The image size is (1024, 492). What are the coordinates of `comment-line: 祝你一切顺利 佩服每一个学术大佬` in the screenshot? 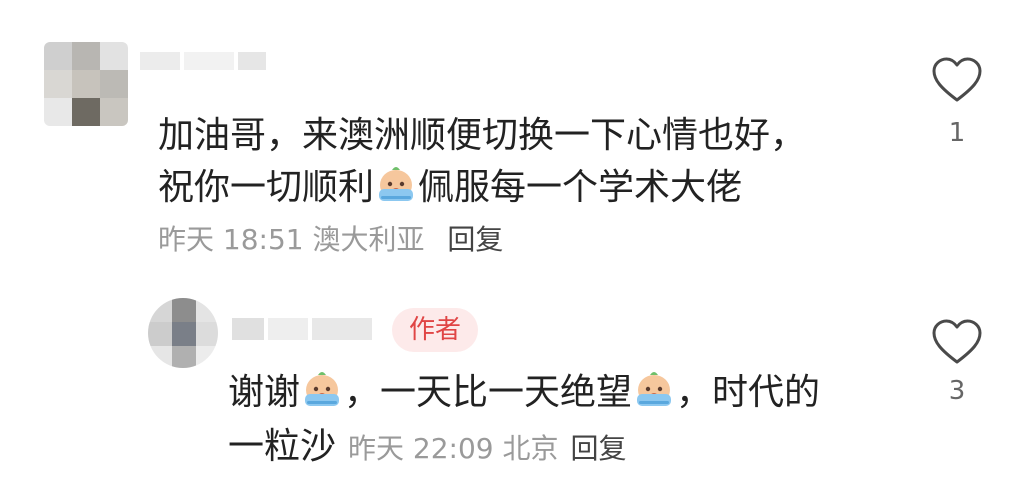 It's located at (518, 188).